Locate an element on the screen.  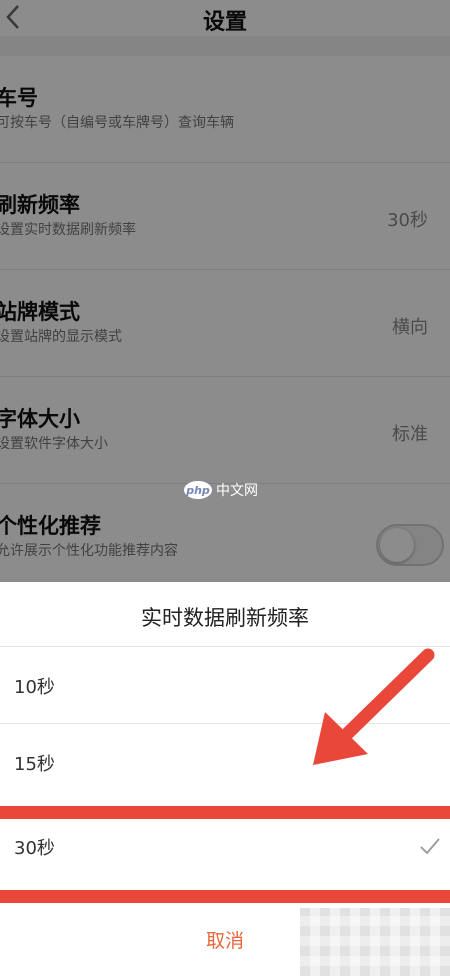
option-15s: 15秒 is located at coordinates (225, 761).